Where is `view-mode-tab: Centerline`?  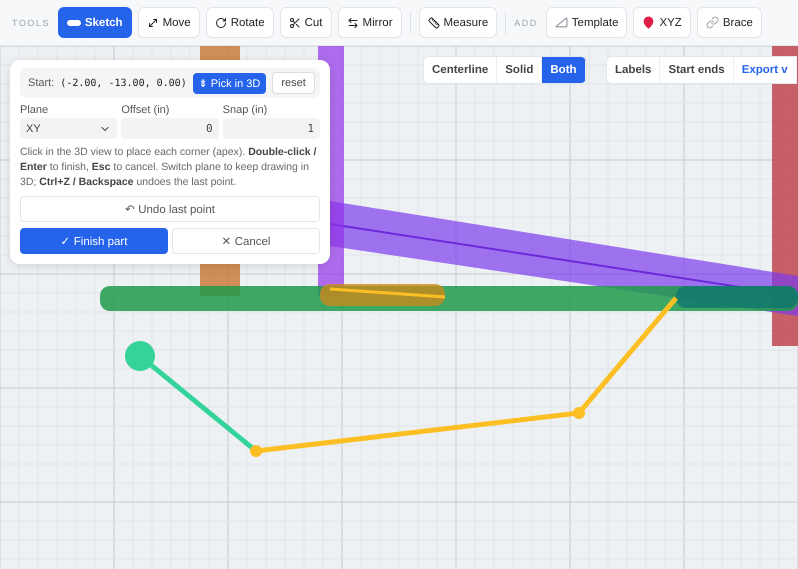 view-mode-tab: Centerline is located at coordinates (461, 70).